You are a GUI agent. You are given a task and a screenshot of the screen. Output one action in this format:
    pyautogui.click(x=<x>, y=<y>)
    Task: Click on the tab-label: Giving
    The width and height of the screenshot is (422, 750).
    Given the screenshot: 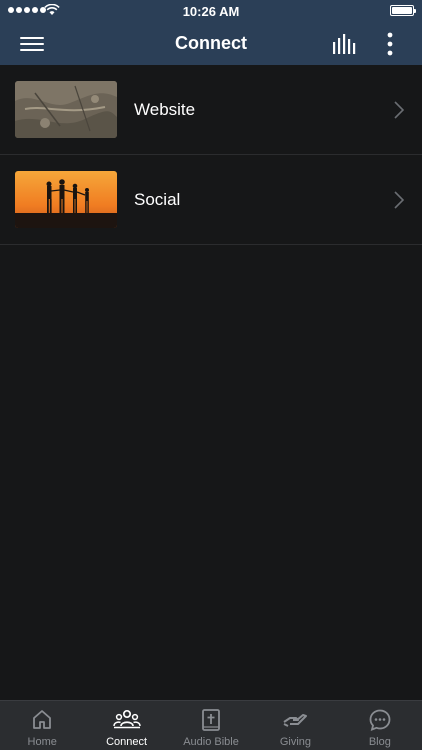 What is the action you would take?
    pyautogui.click(x=295, y=742)
    